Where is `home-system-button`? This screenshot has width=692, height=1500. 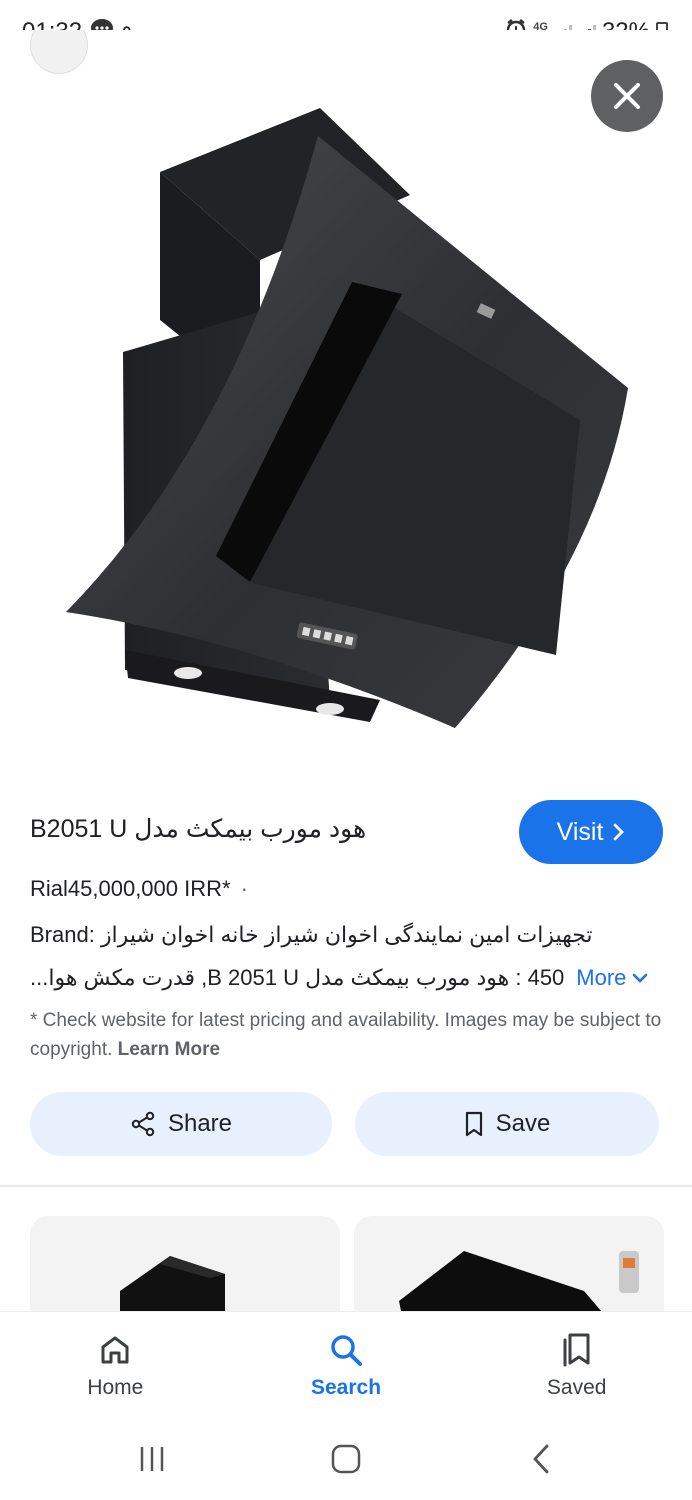
home-system-button is located at coordinates (346, 1459).